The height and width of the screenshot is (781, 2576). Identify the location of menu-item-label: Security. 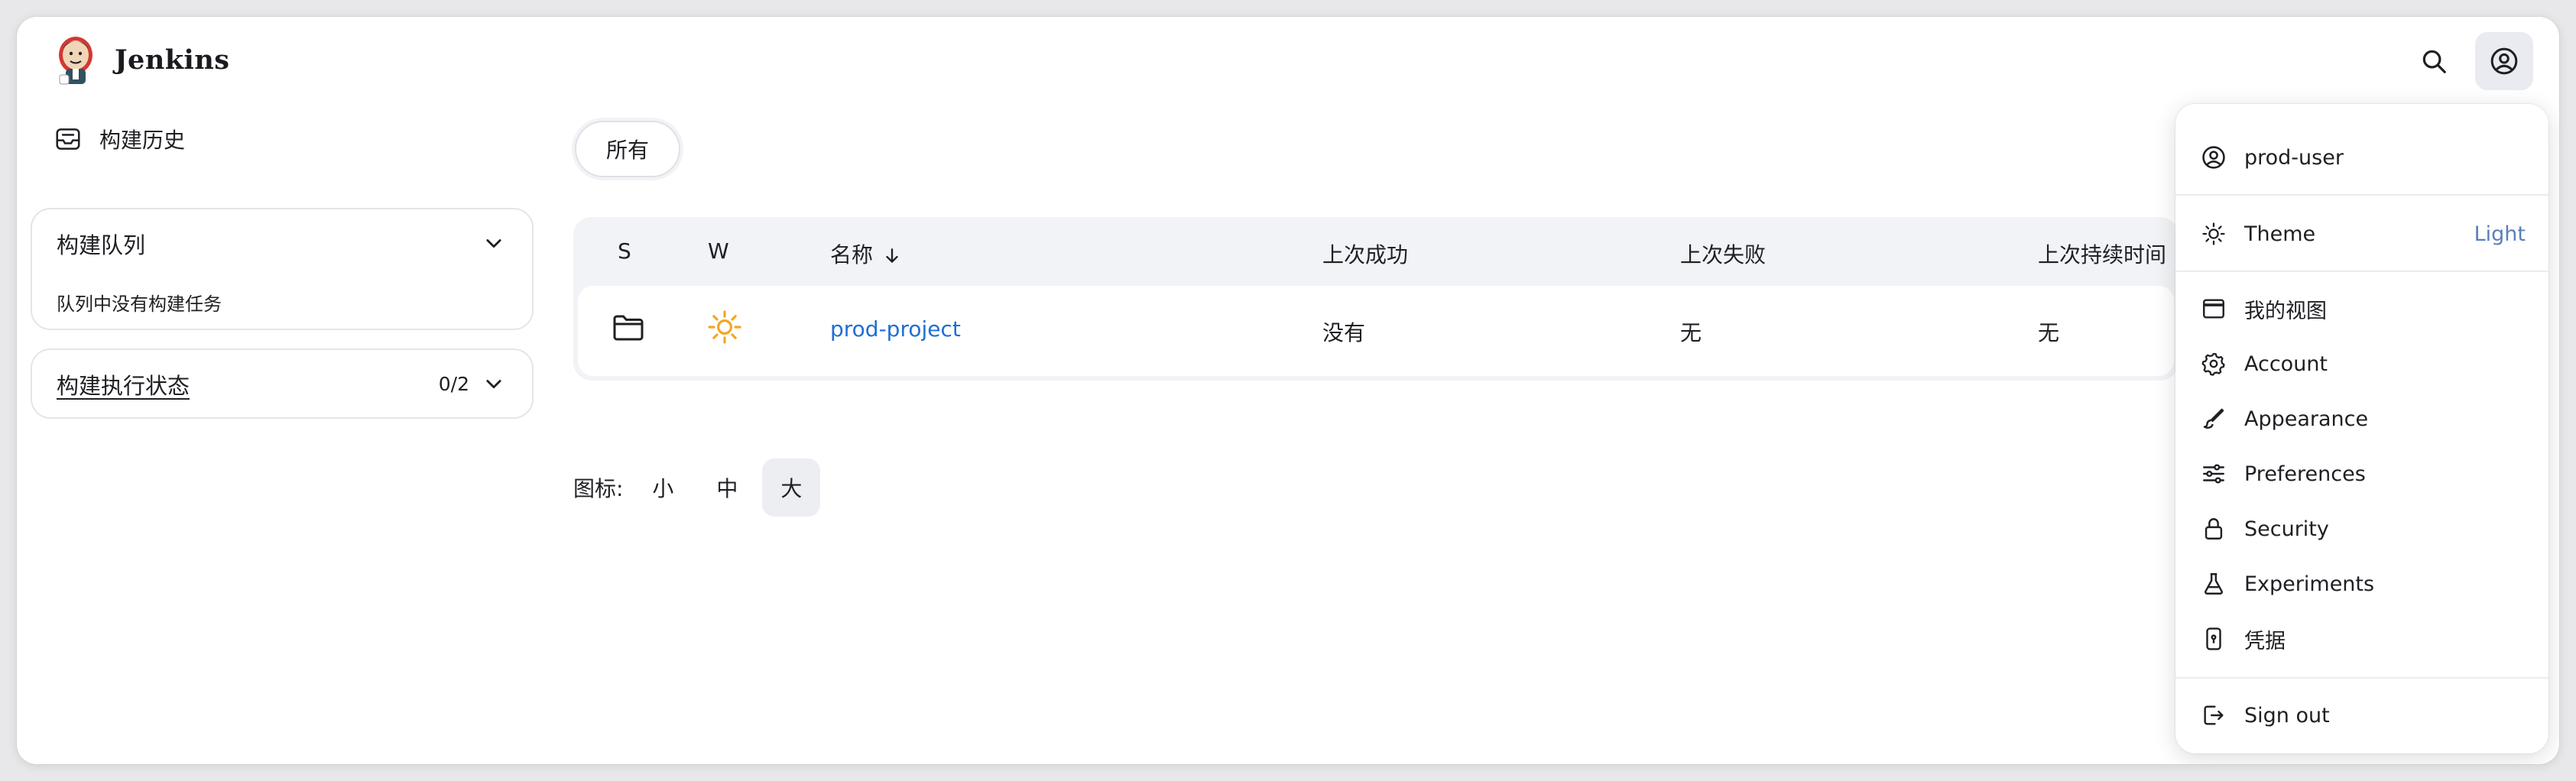
(2286, 529).